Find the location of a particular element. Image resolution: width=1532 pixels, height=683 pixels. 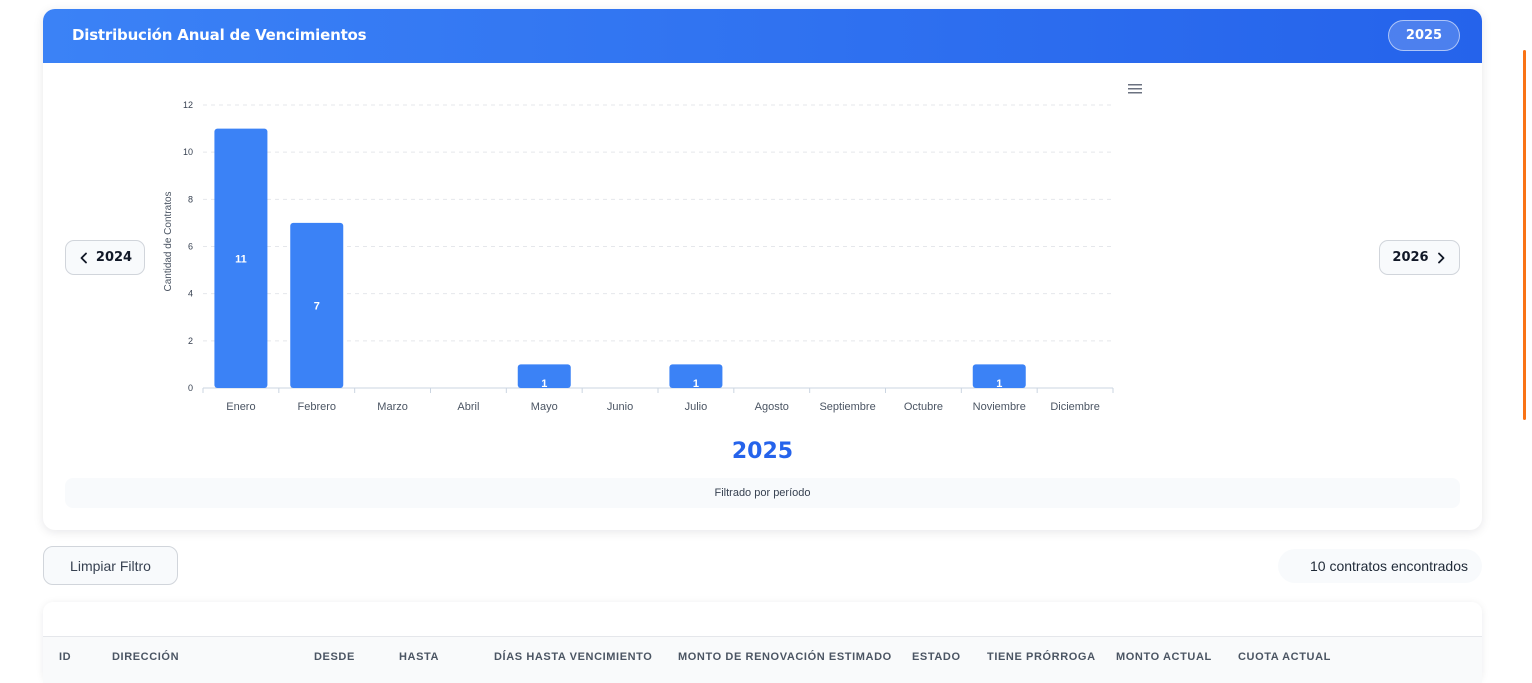

chevron-left-icon is located at coordinates (83, 257).